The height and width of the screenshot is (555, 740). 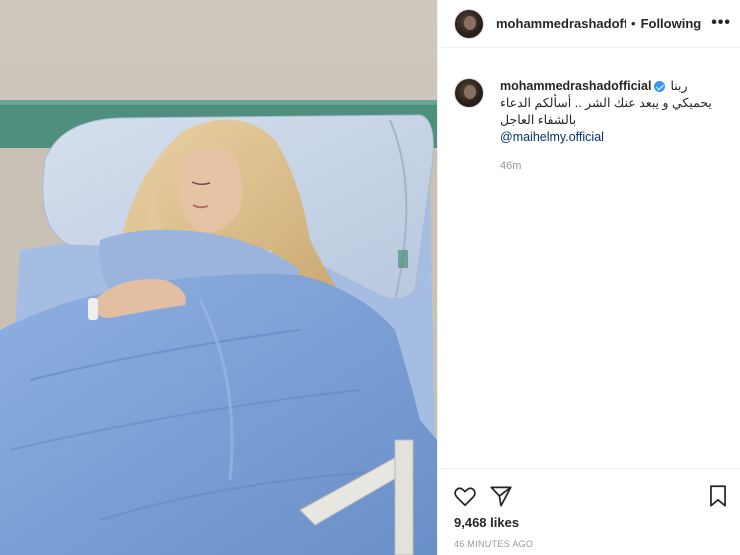 I want to click on caption-mention-link: @maihelmy.official, so click(x=617, y=137).